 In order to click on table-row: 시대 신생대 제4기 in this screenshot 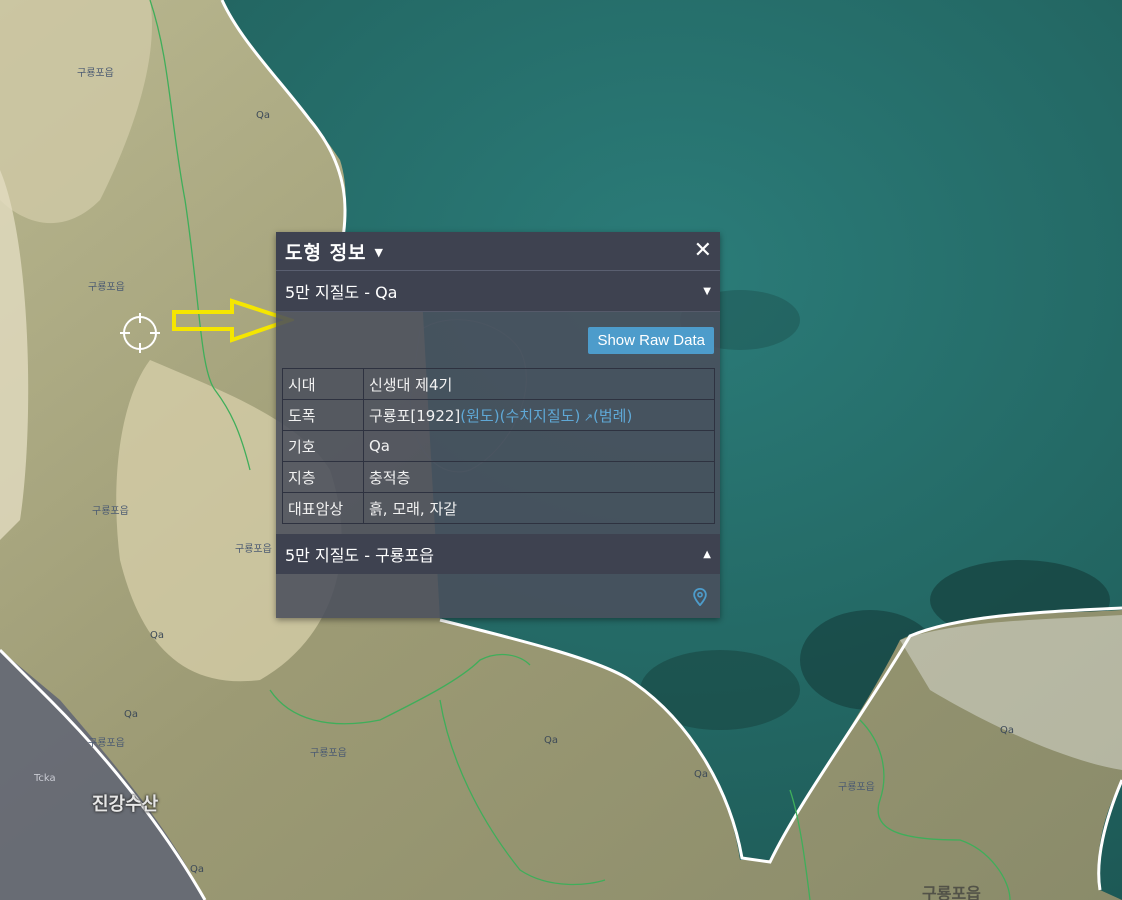, I will do `click(498, 384)`.